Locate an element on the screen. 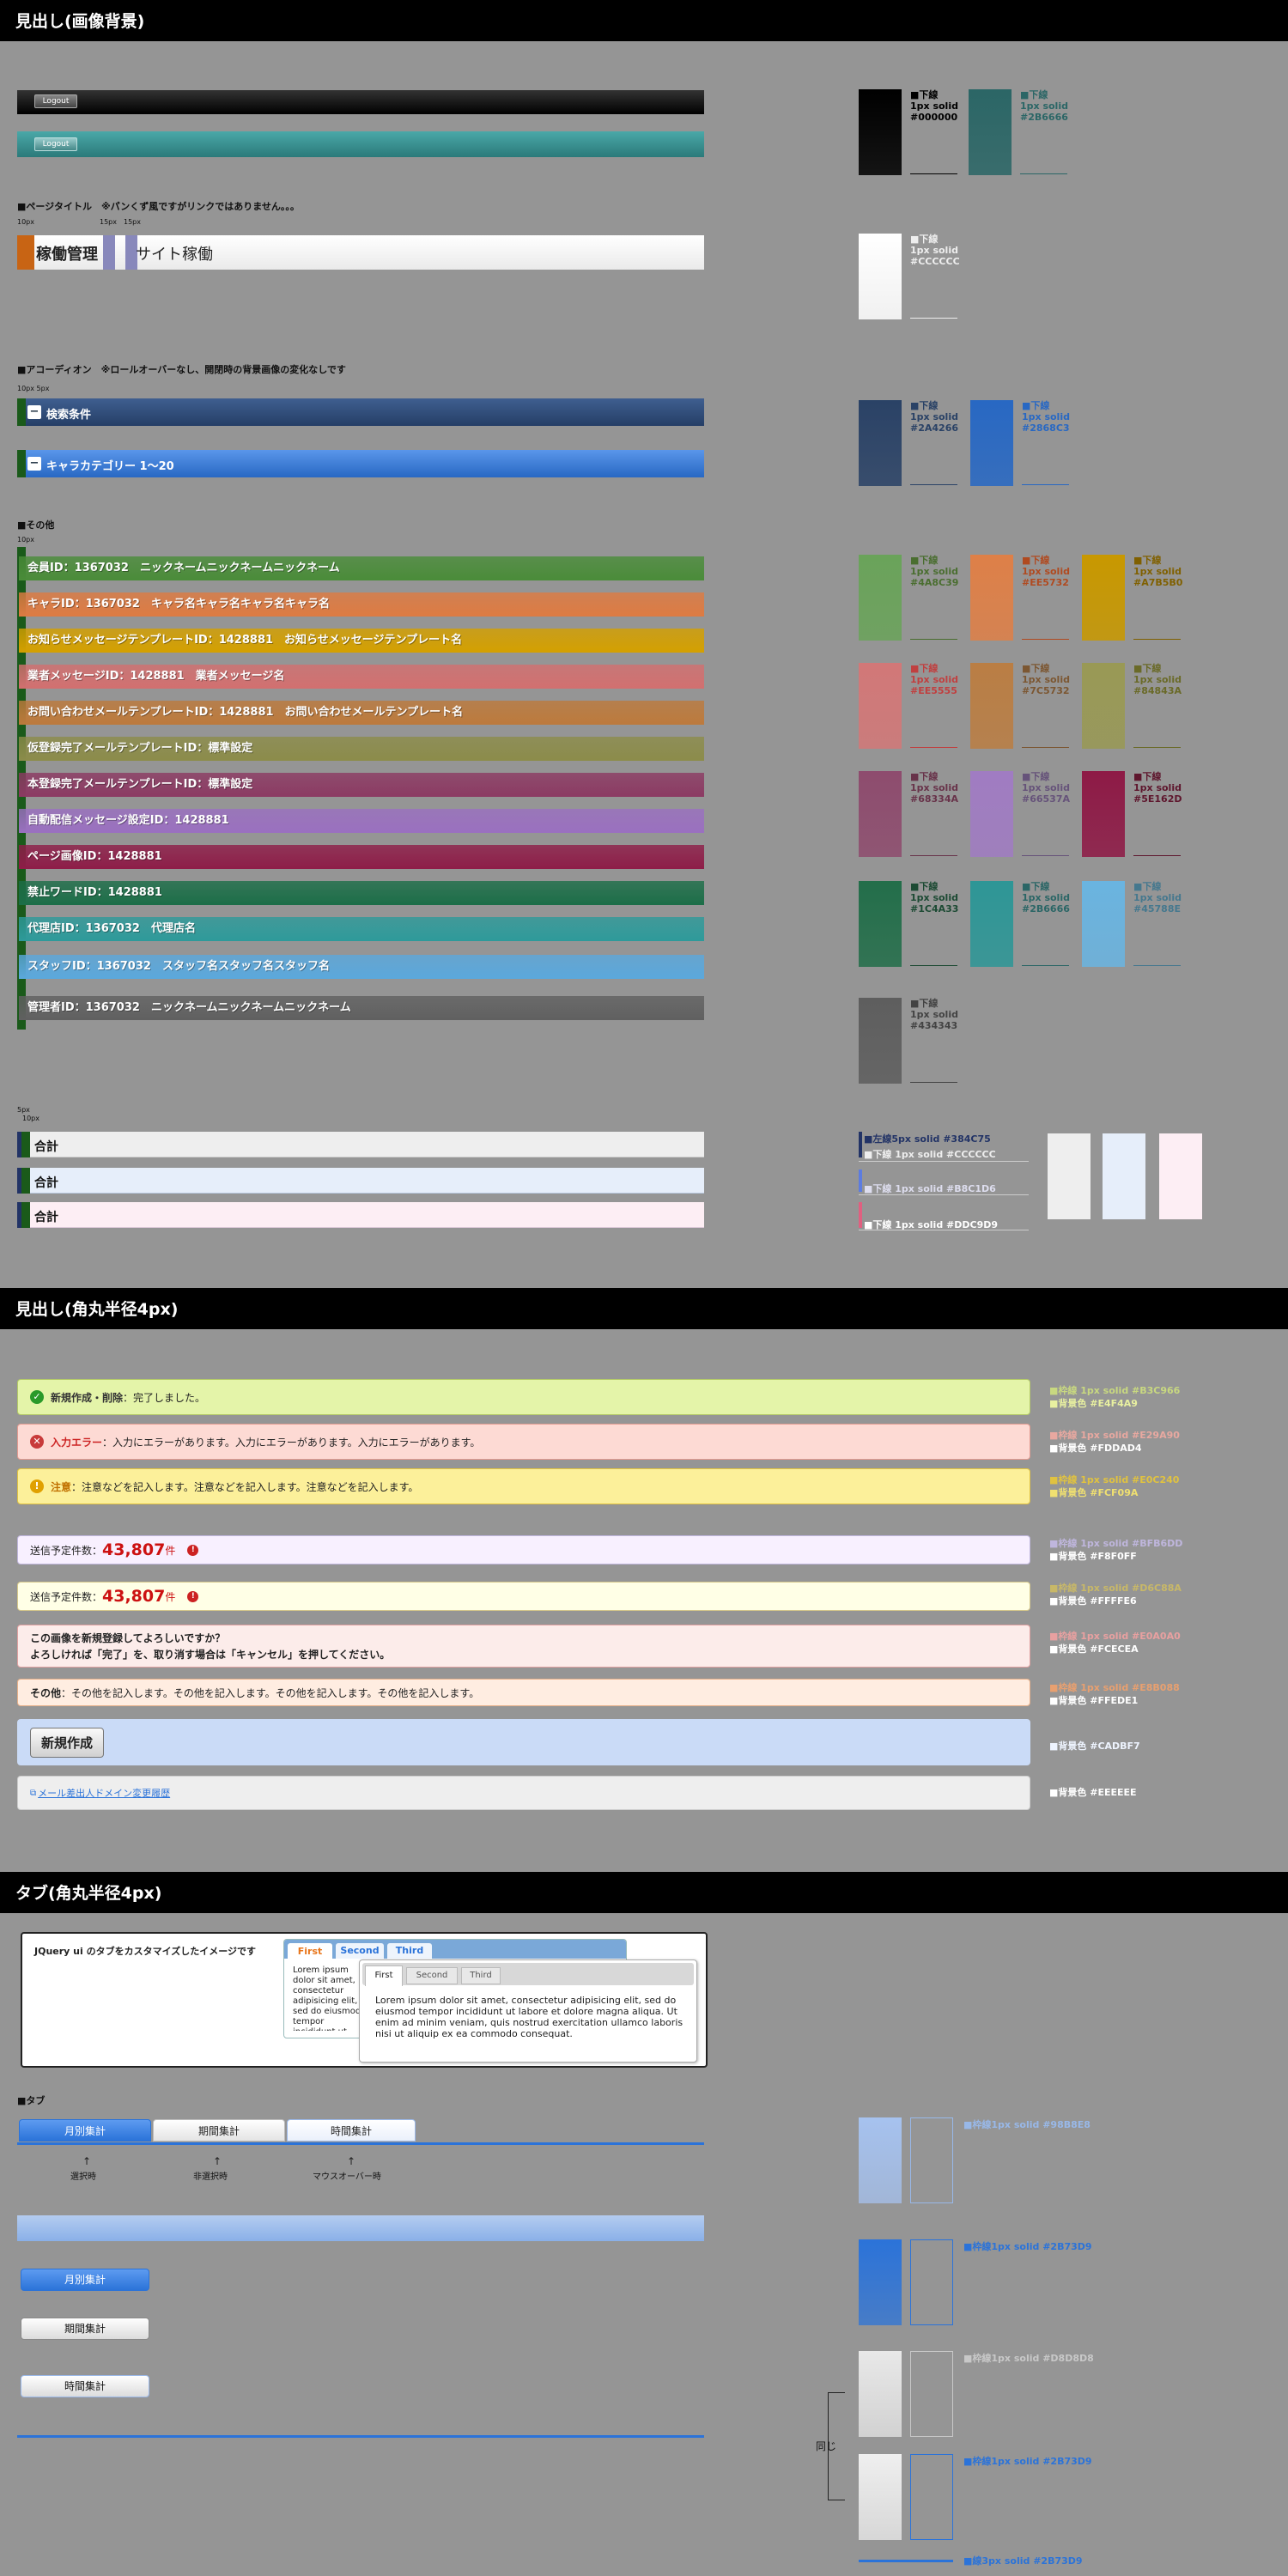 The height and width of the screenshot is (2576, 1288). section-header-image-bg: 見出し(画像背景) is located at coordinates (644, 21).